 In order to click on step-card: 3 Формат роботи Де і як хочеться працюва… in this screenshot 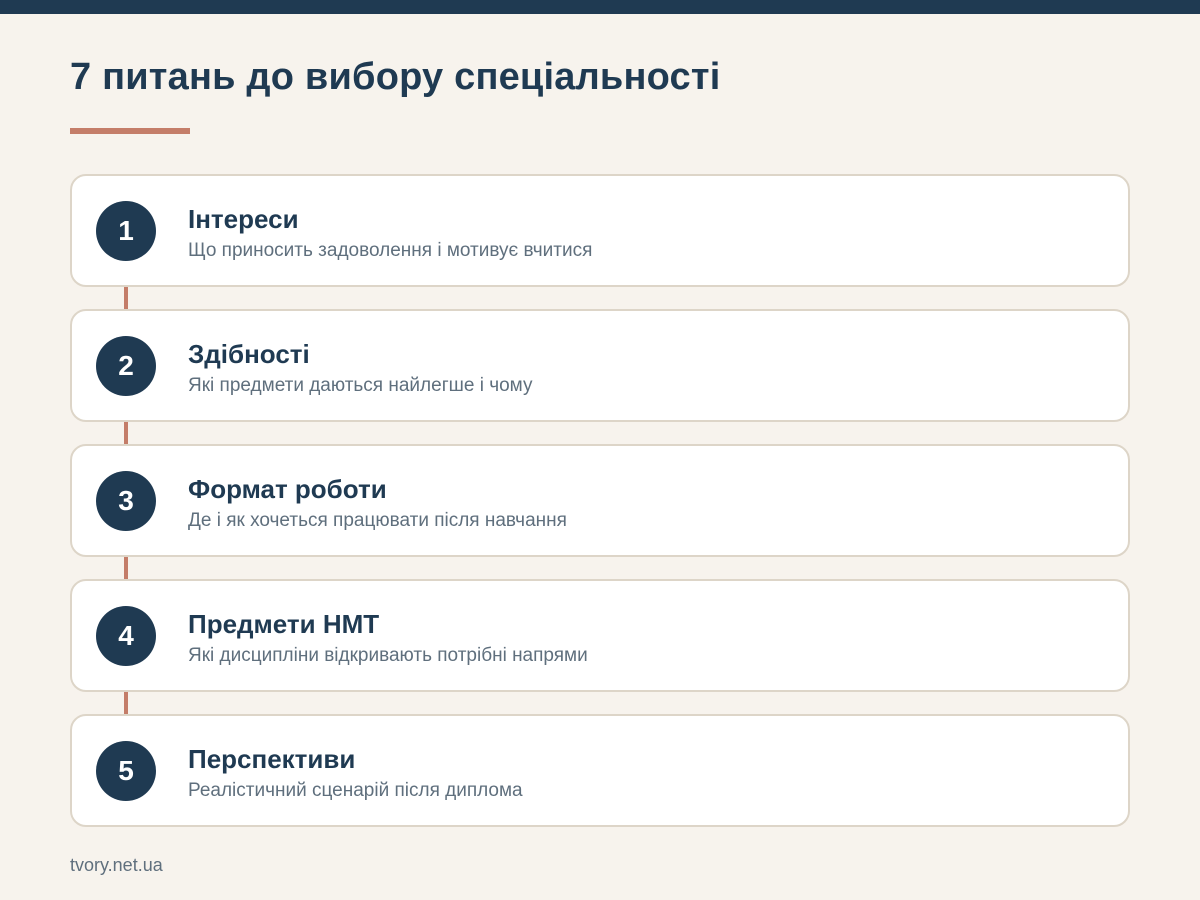, I will do `click(600, 500)`.